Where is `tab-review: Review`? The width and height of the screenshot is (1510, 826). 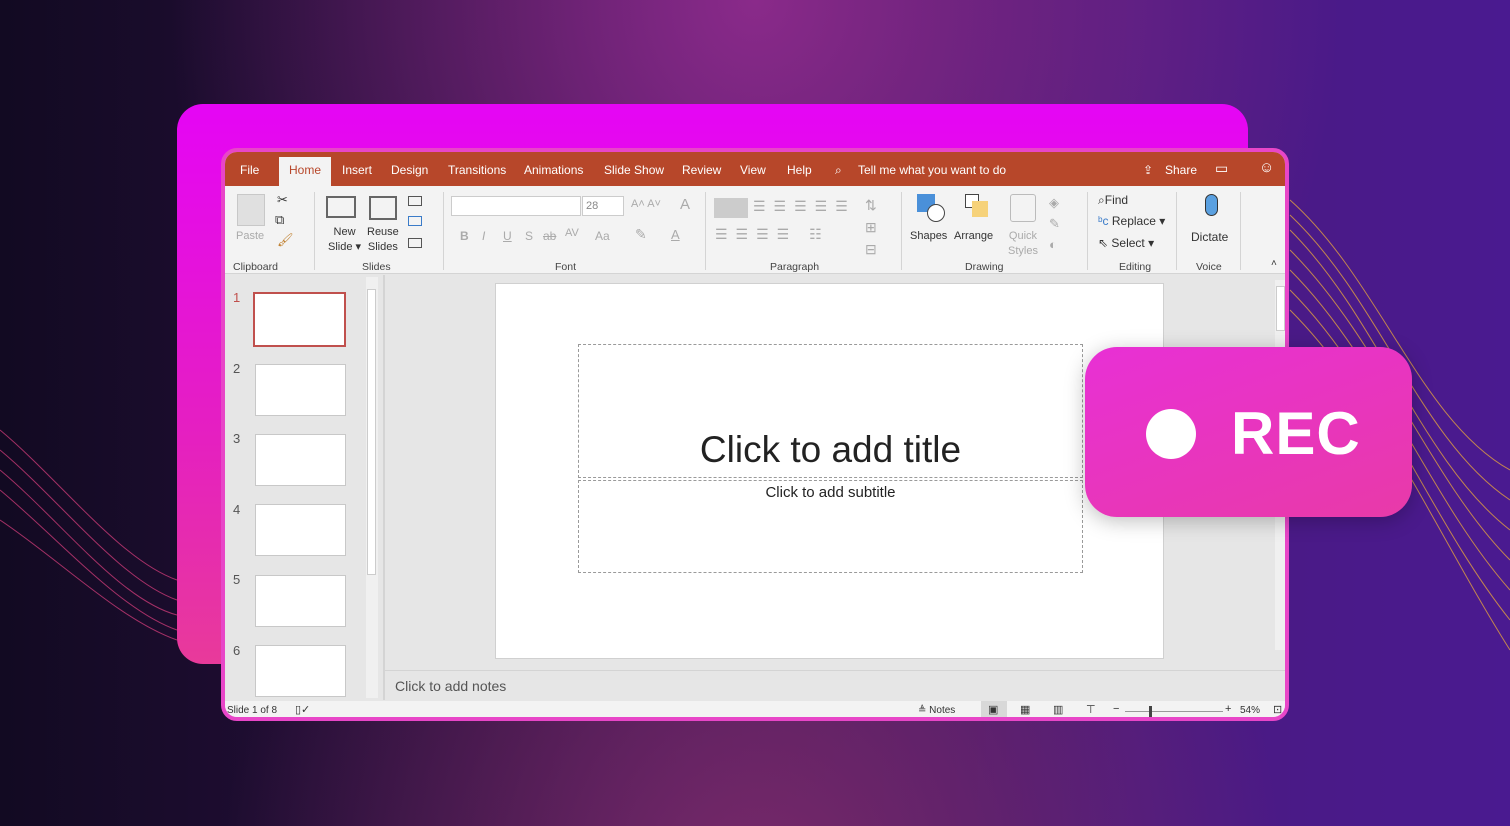
tab-review: Review is located at coordinates (701, 170).